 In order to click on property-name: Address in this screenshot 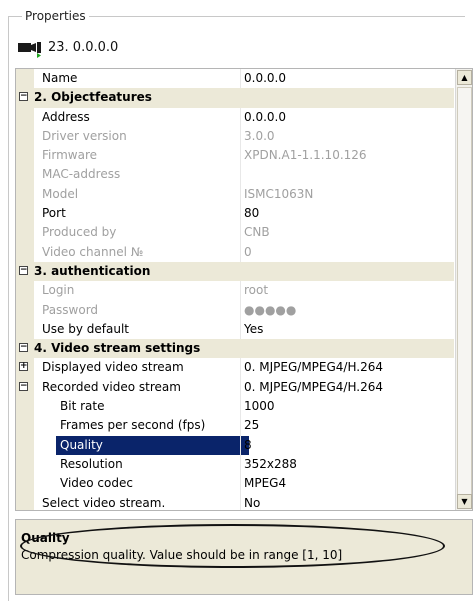, I will do `click(66, 116)`.